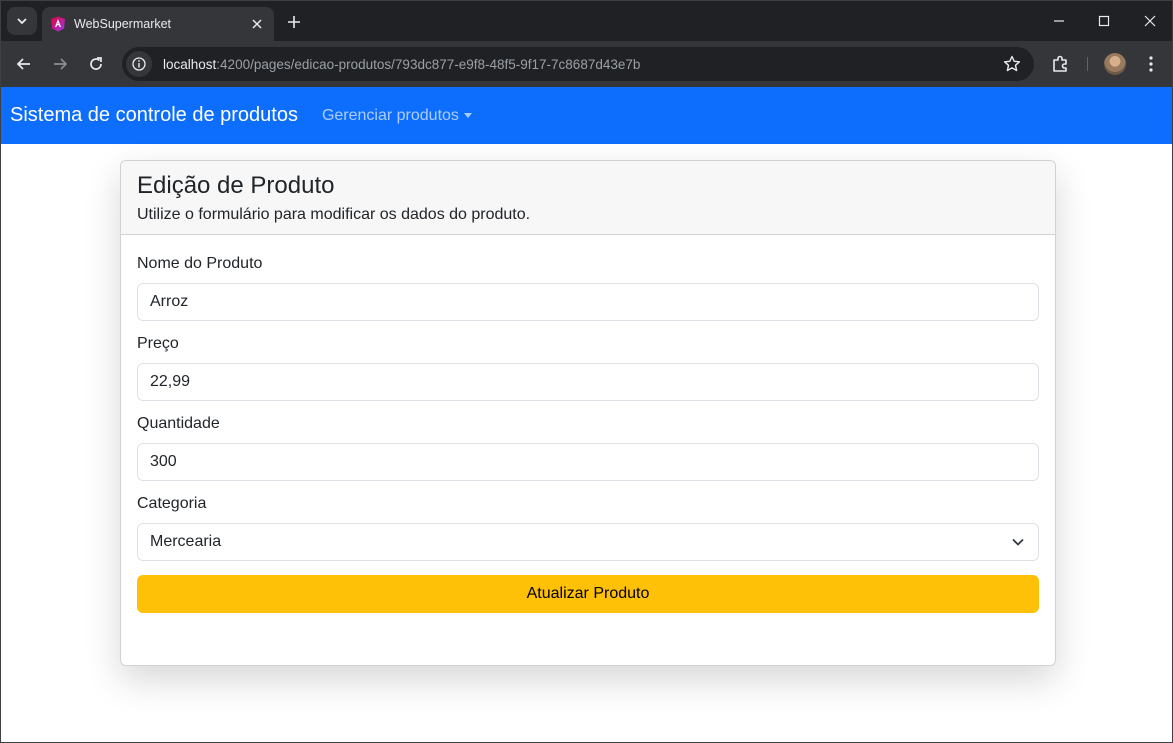  What do you see at coordinates (123, 24) in the screenshot?
I see `tab-title: WebSupermarket` at bounding box center [123, 24].